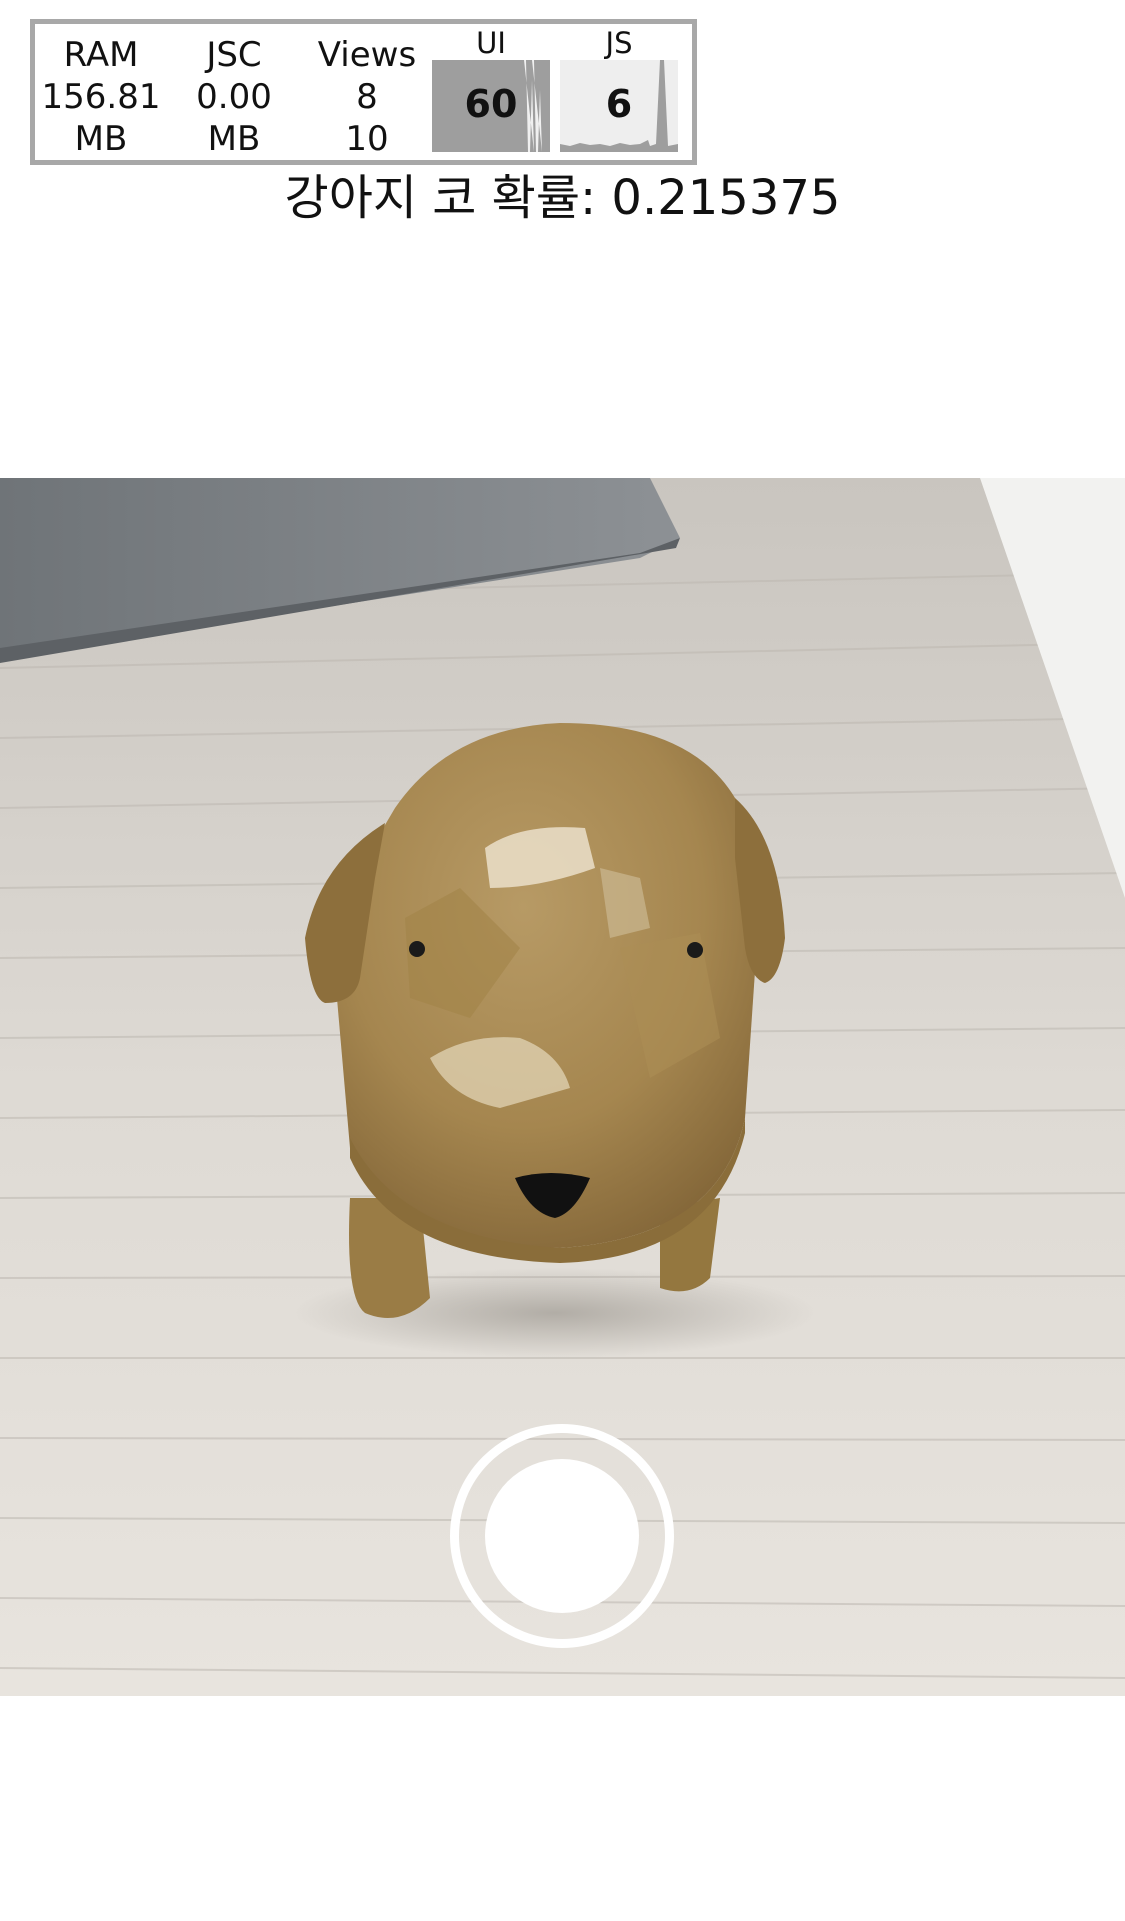 The height and width of the screenshot is (1921, 1125). I want to click on perf-ui-fps-graph: 60, so click(491, 106).